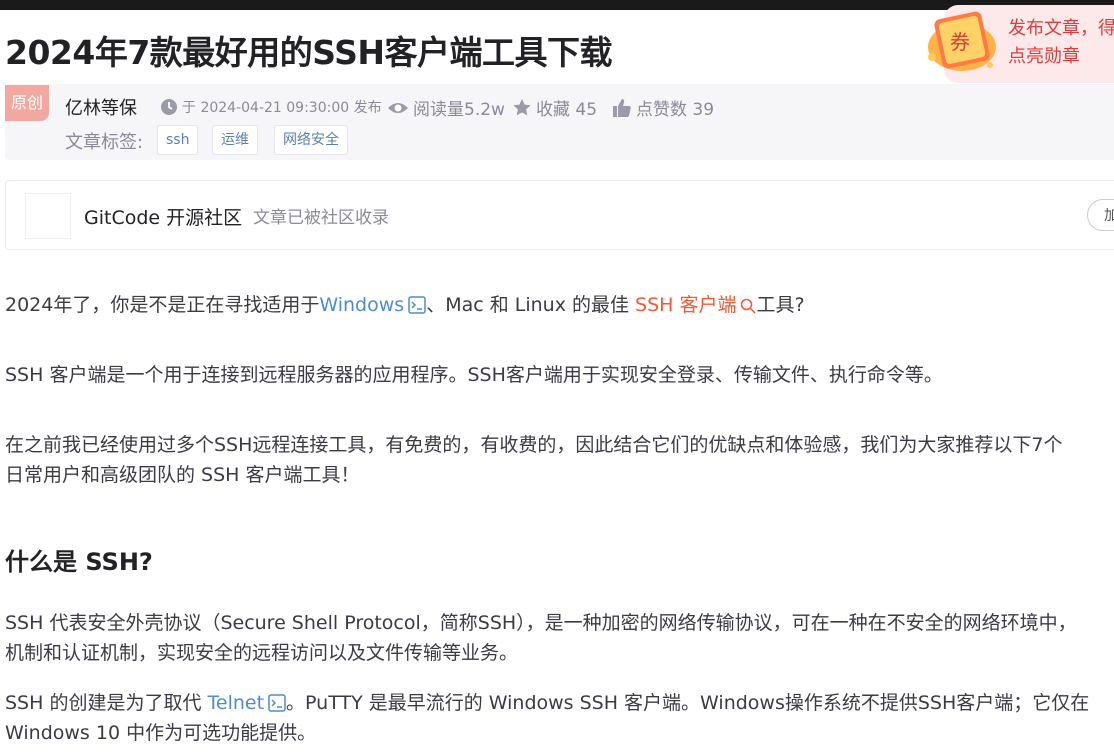  I want to click on views-text: 阅读量5.2w, so click(459, 110).